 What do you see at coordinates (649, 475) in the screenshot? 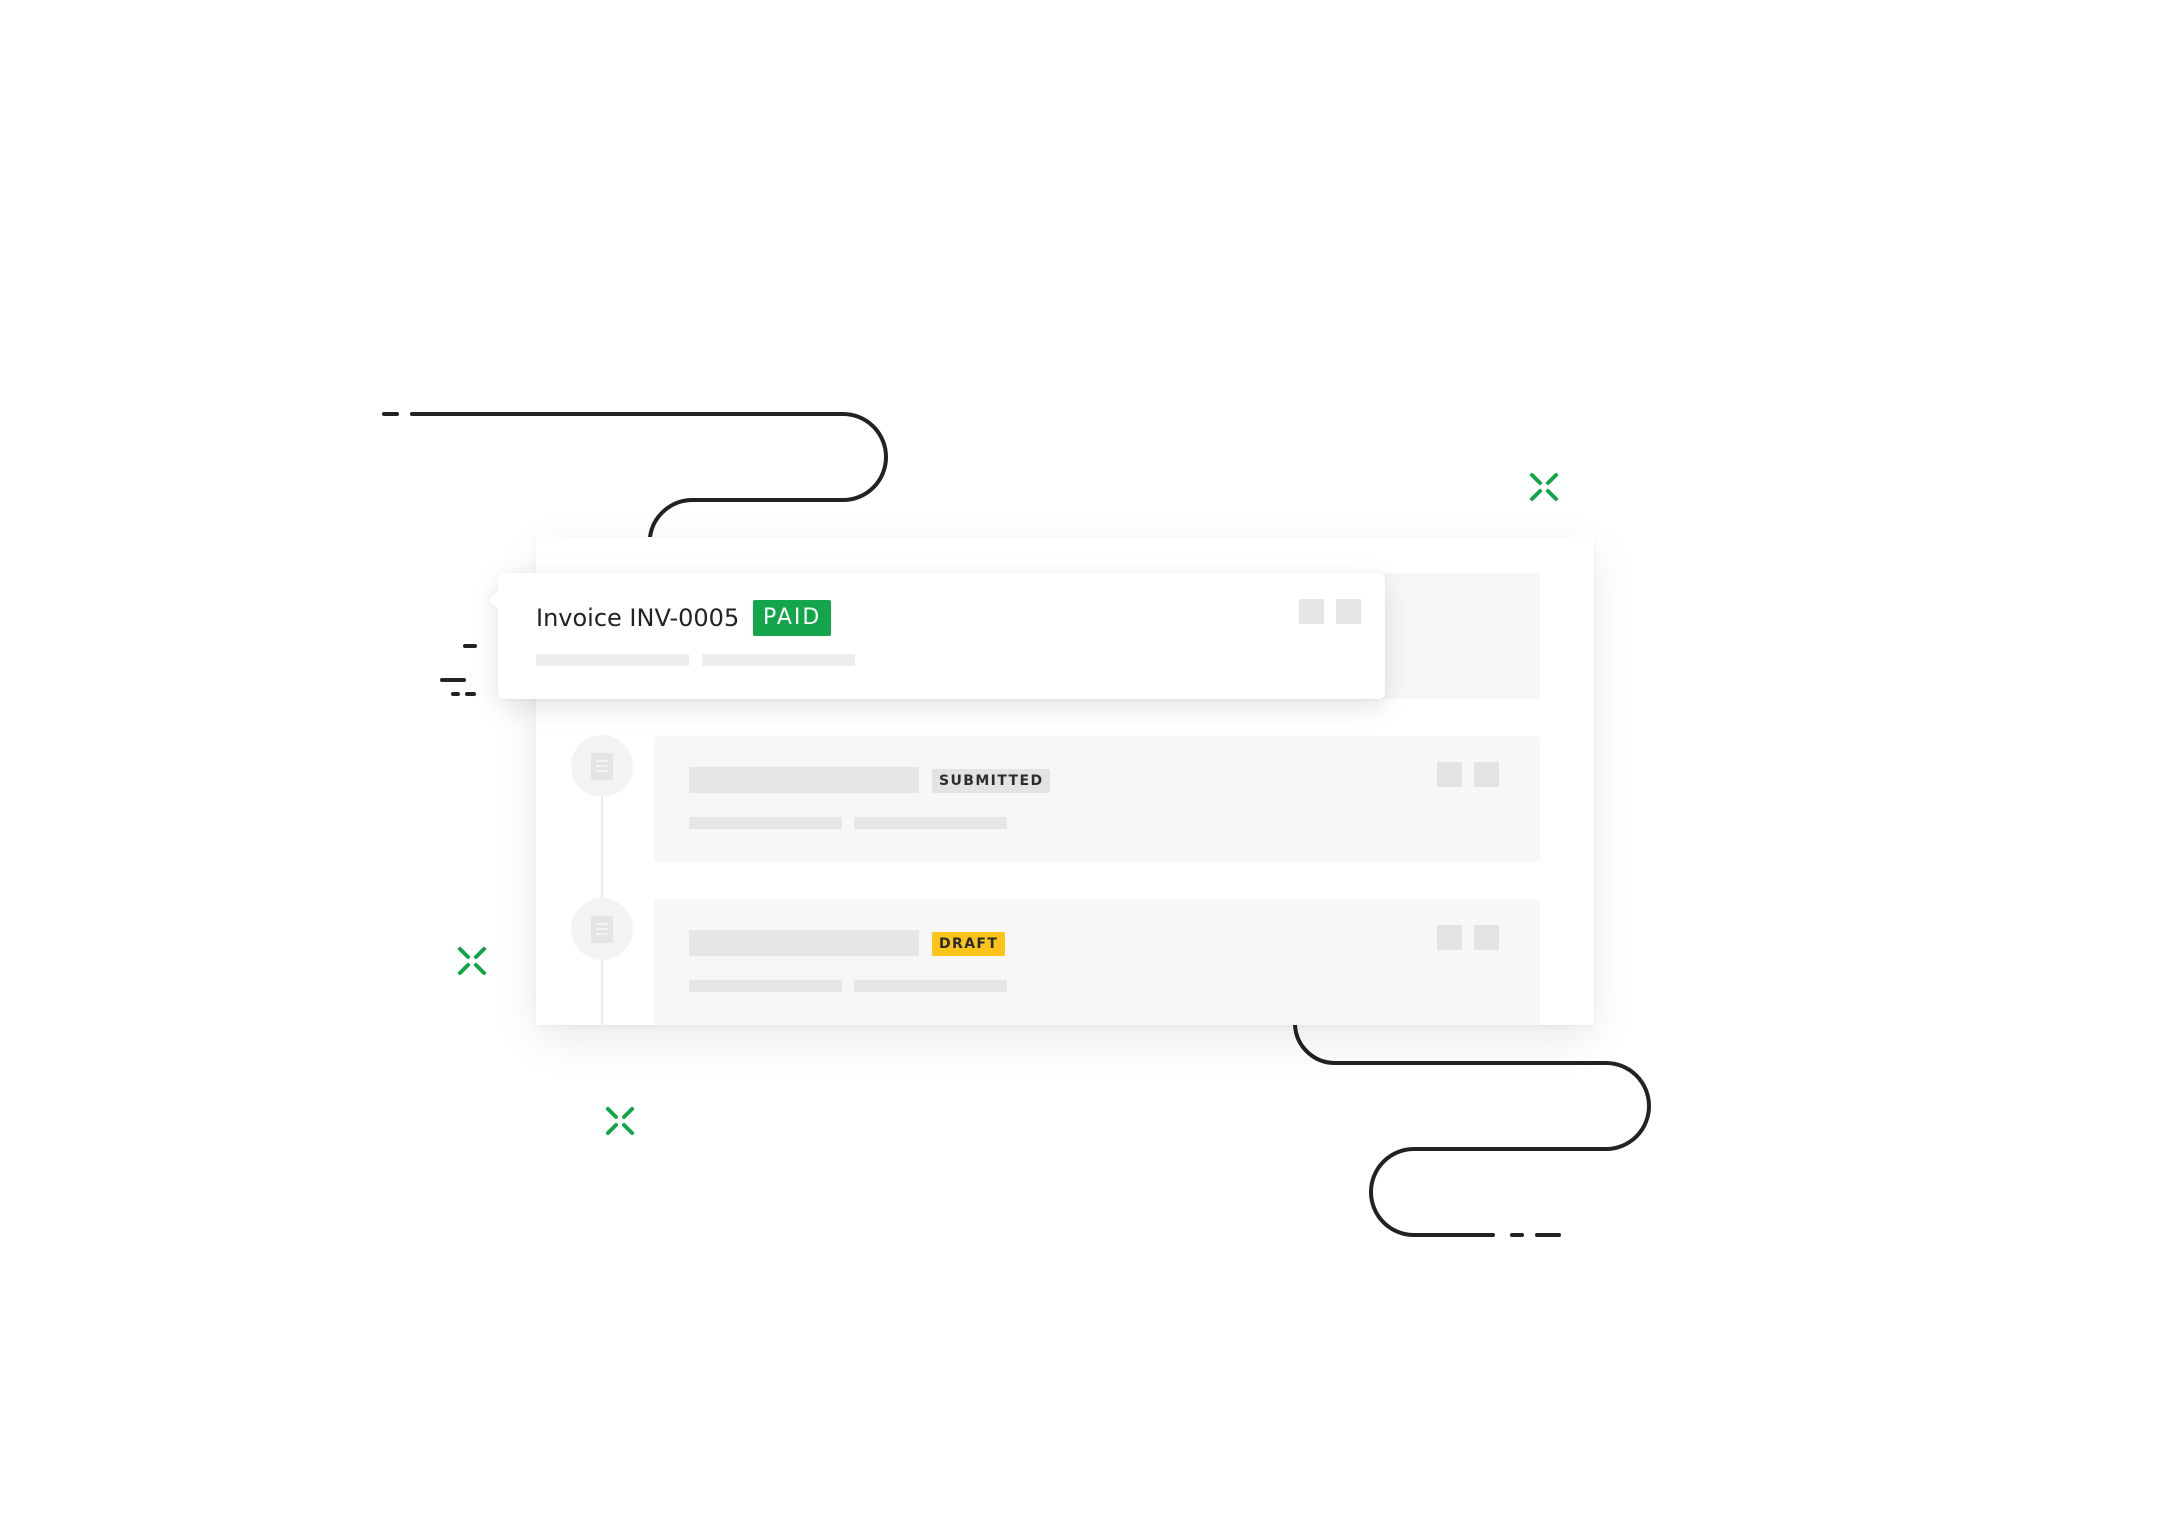
I see `top-curve` at bounding box center [649, 475].